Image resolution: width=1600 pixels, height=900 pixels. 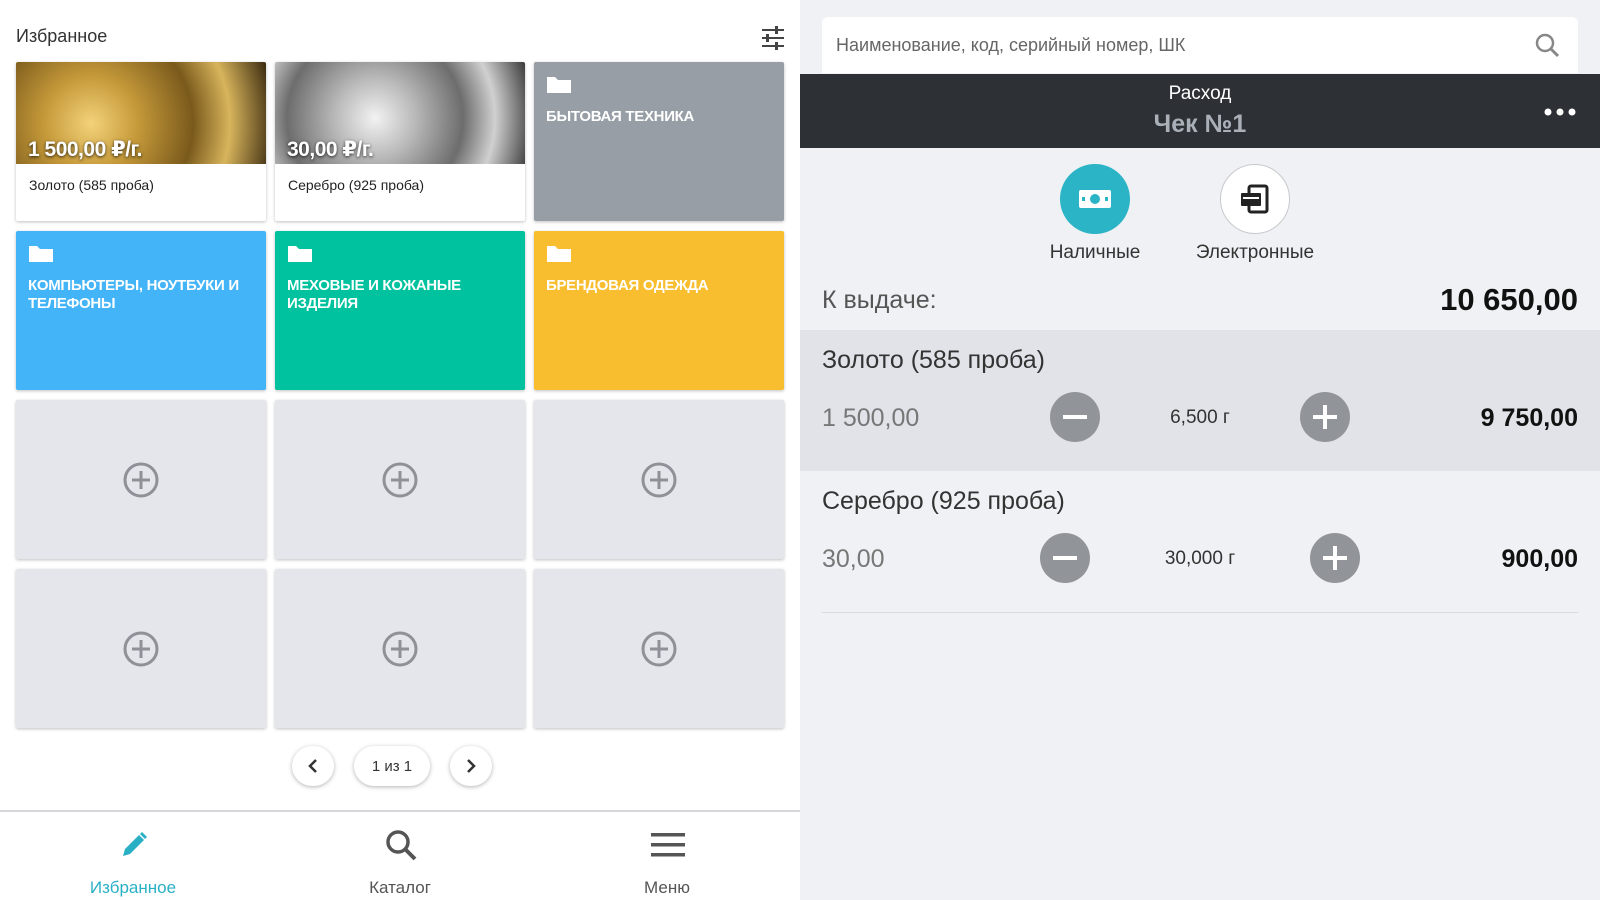 I want to click on total-row: К выдаче: 10 650,00, so click(x=1200, y=302).